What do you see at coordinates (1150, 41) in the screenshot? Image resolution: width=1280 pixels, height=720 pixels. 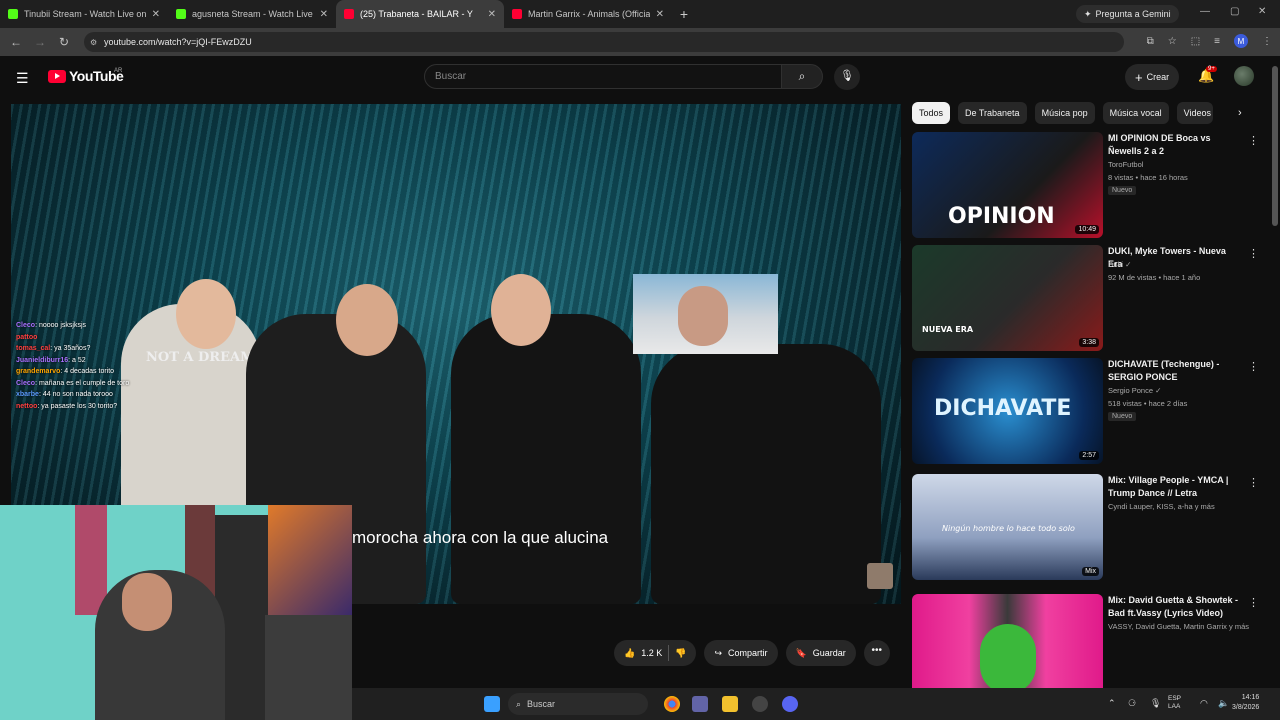 I see `install-app-icon: ⧉` at bounding box center [1150, 41].